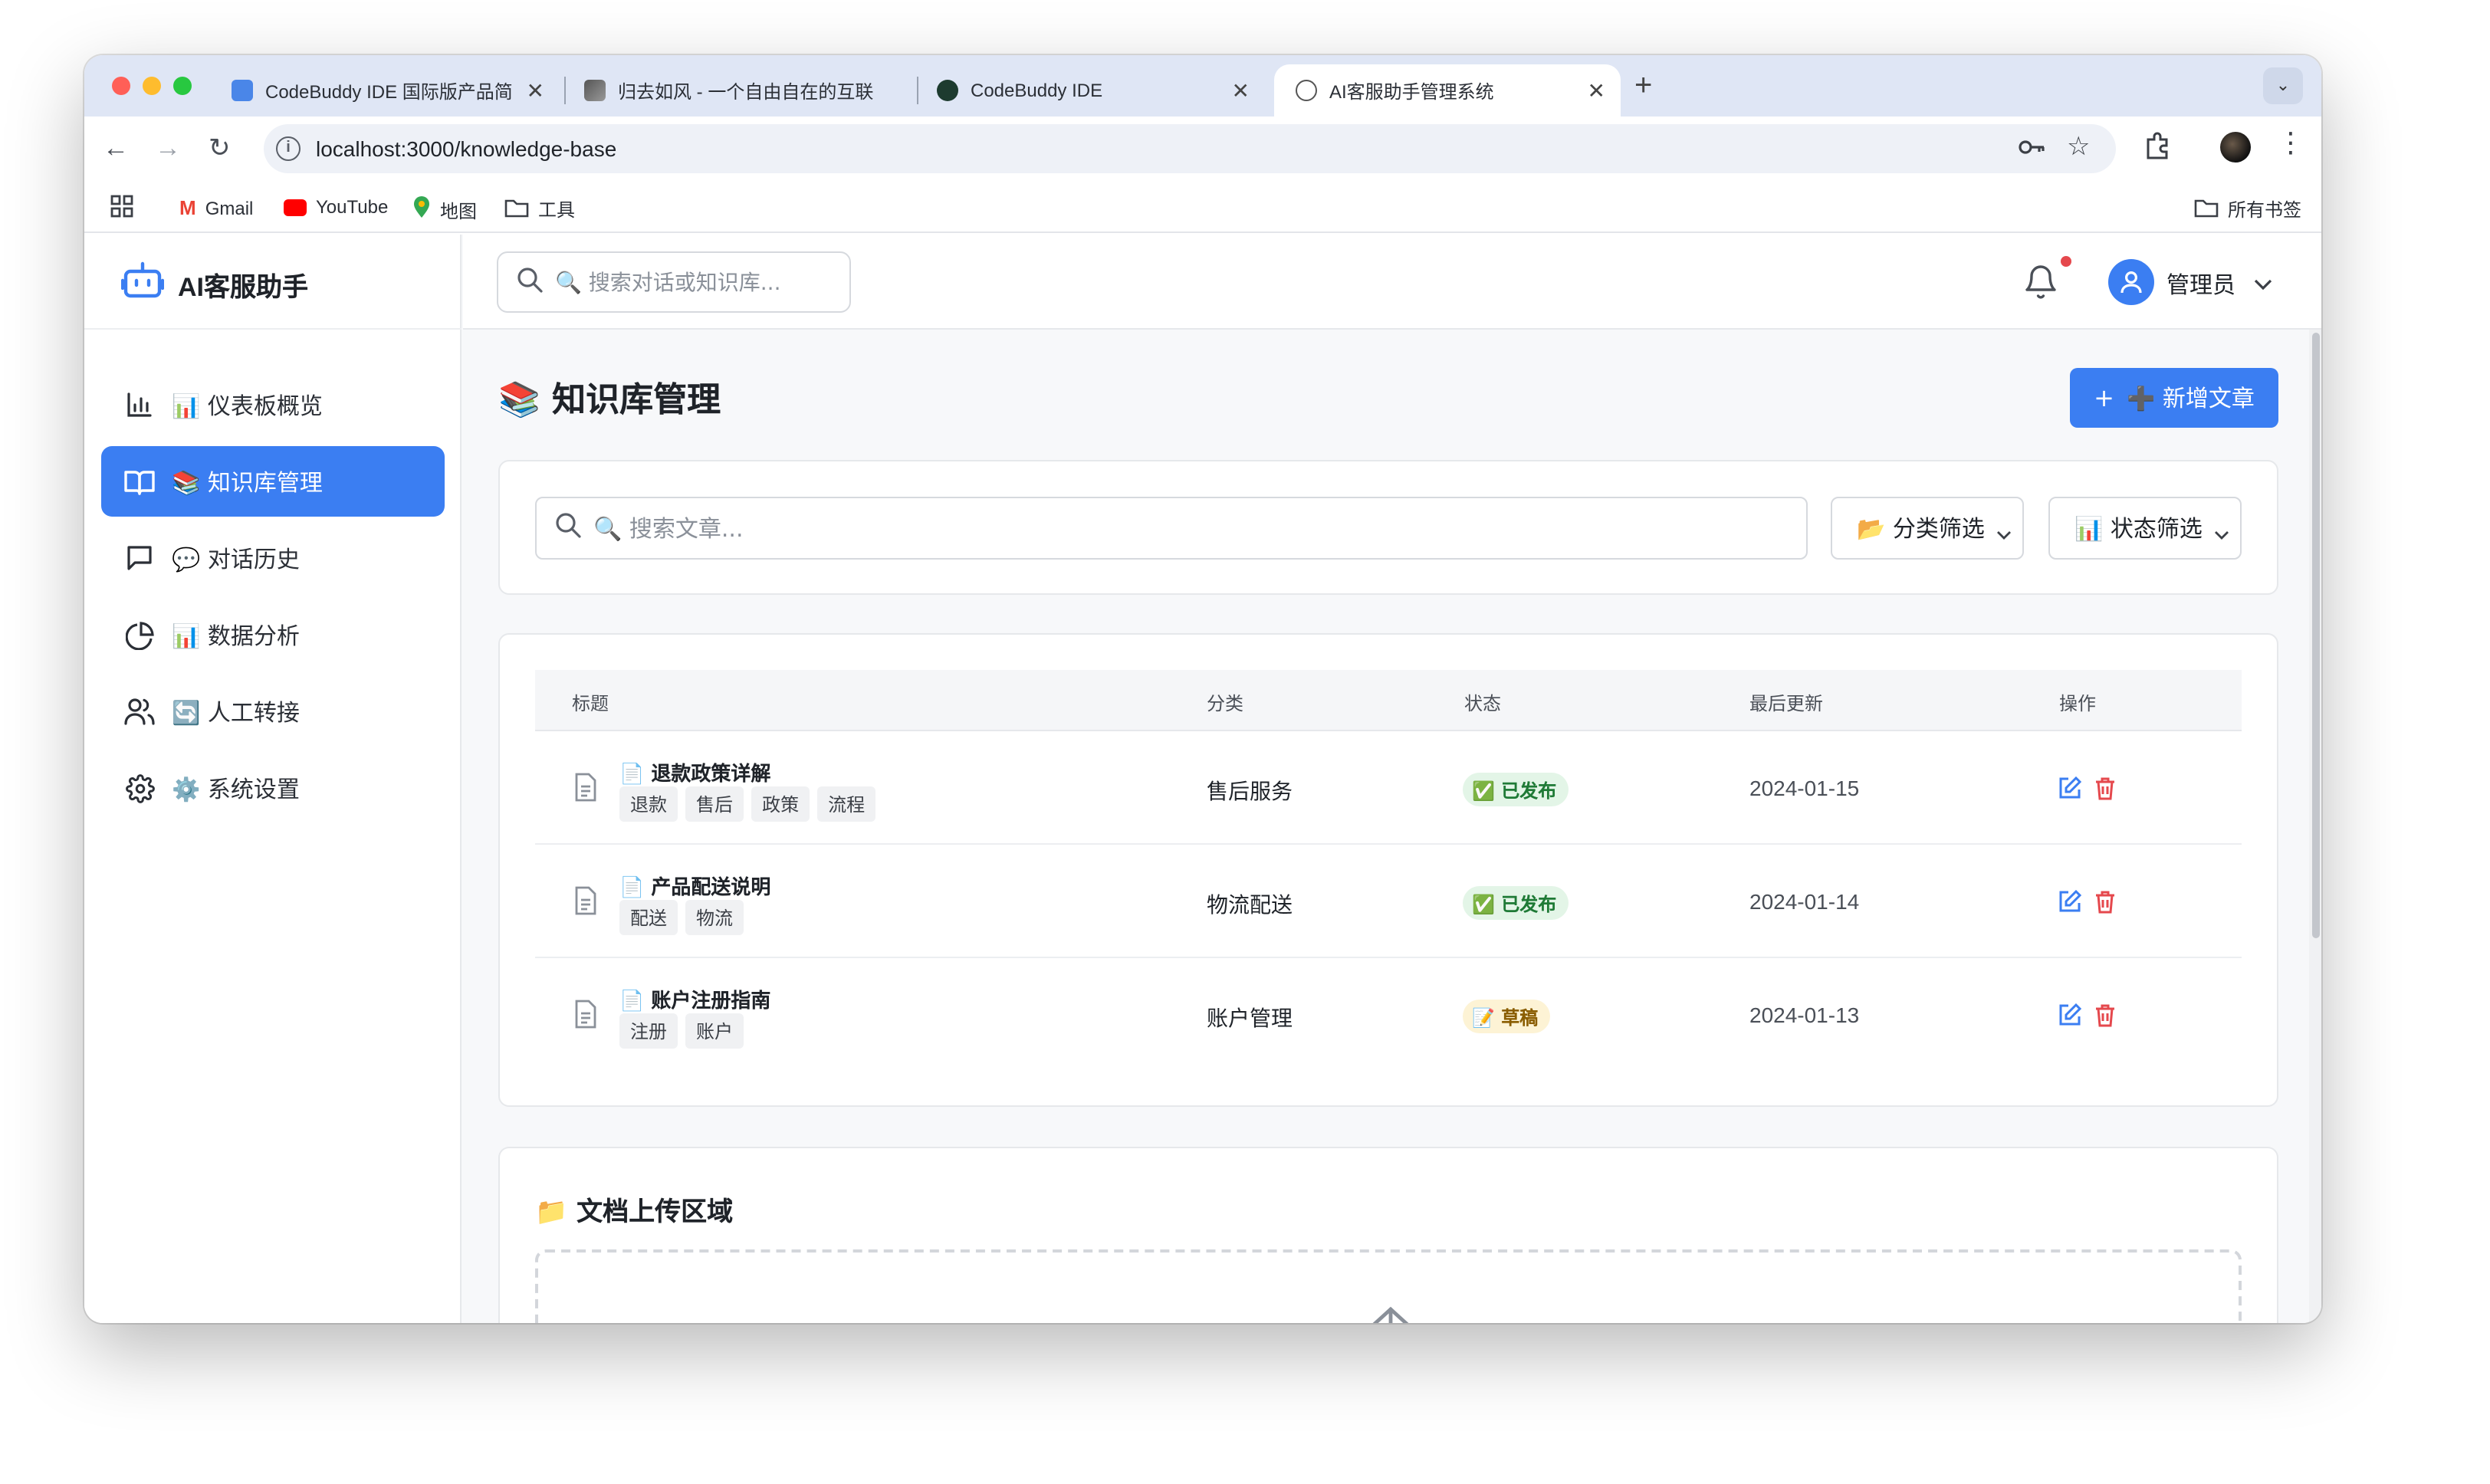  Describe the element at coordinates (295, 207) in the screenshot. I see `youtube-icon` at that location.